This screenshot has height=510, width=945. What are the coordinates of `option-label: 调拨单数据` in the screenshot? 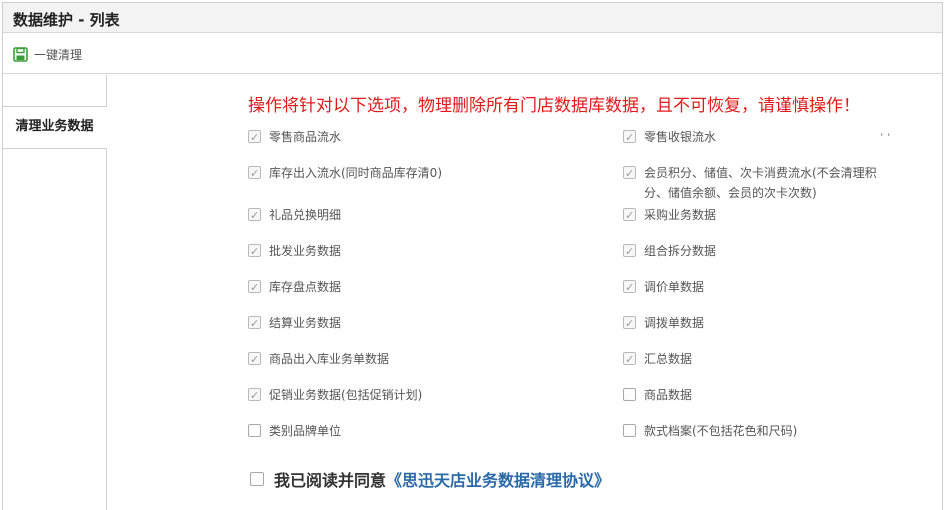 It's located at (674, 323).